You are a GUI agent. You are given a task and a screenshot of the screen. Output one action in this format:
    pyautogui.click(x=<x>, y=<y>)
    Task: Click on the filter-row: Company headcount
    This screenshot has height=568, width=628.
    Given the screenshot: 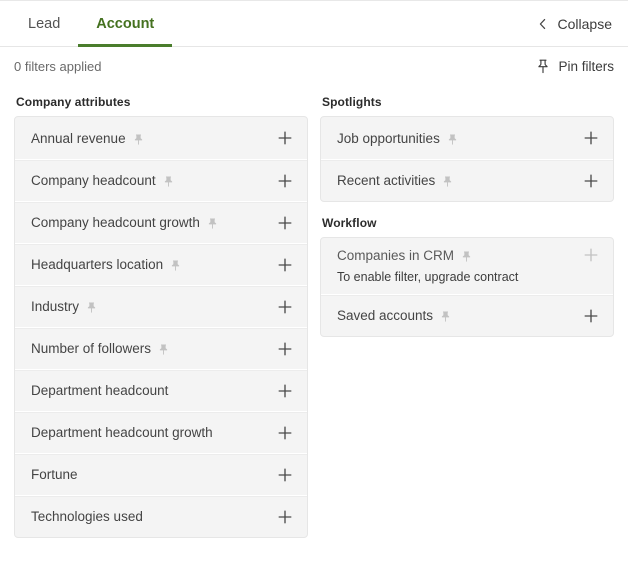 What is the action you would take?
    pyautogui.click(x=161, y=180)
    